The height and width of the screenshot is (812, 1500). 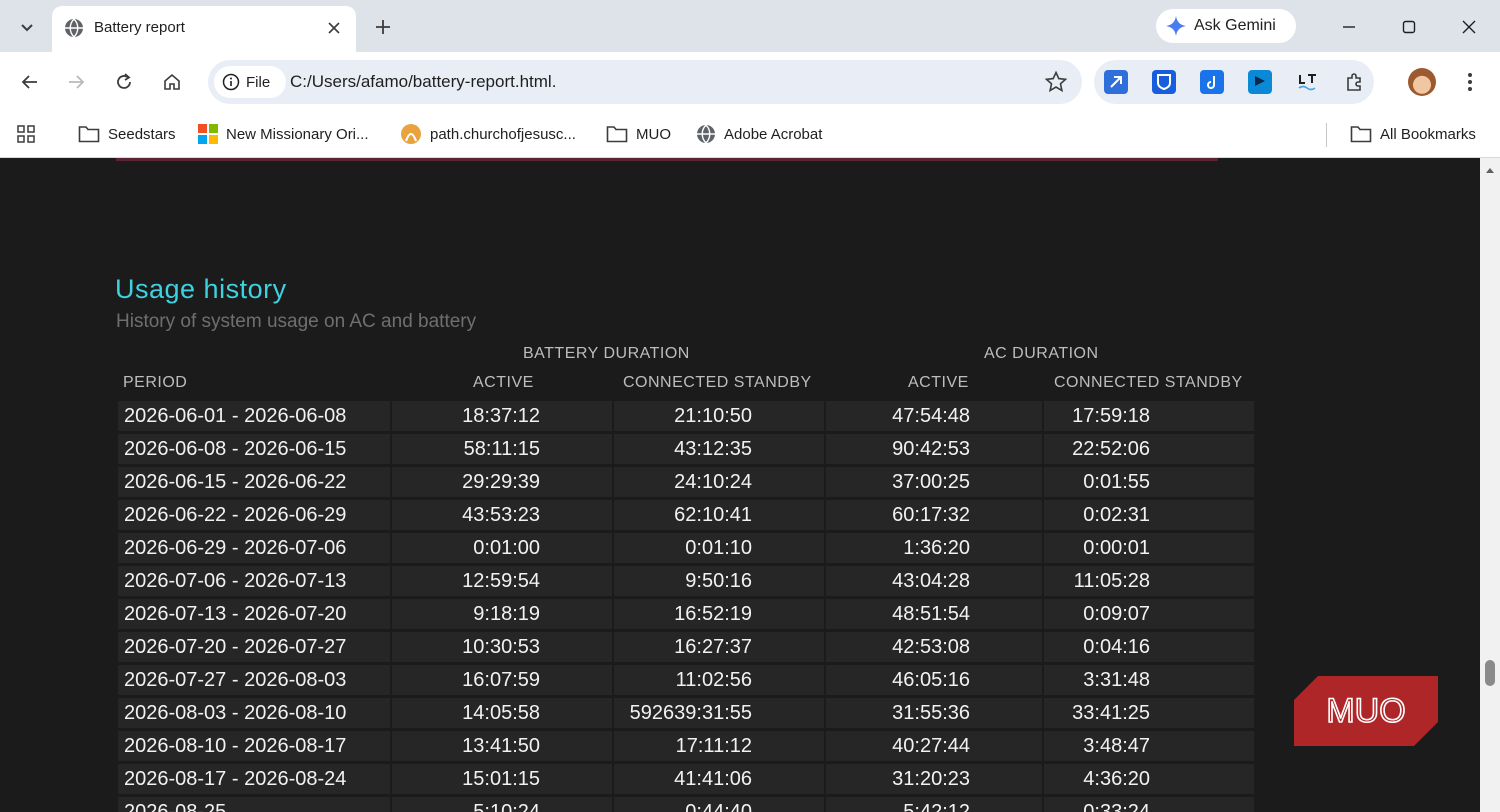 What do you see at coordinates (718, 416) in the screenshot?
I see `battery-standby-cell: 21:10:50` at bounding box center [718, 416].